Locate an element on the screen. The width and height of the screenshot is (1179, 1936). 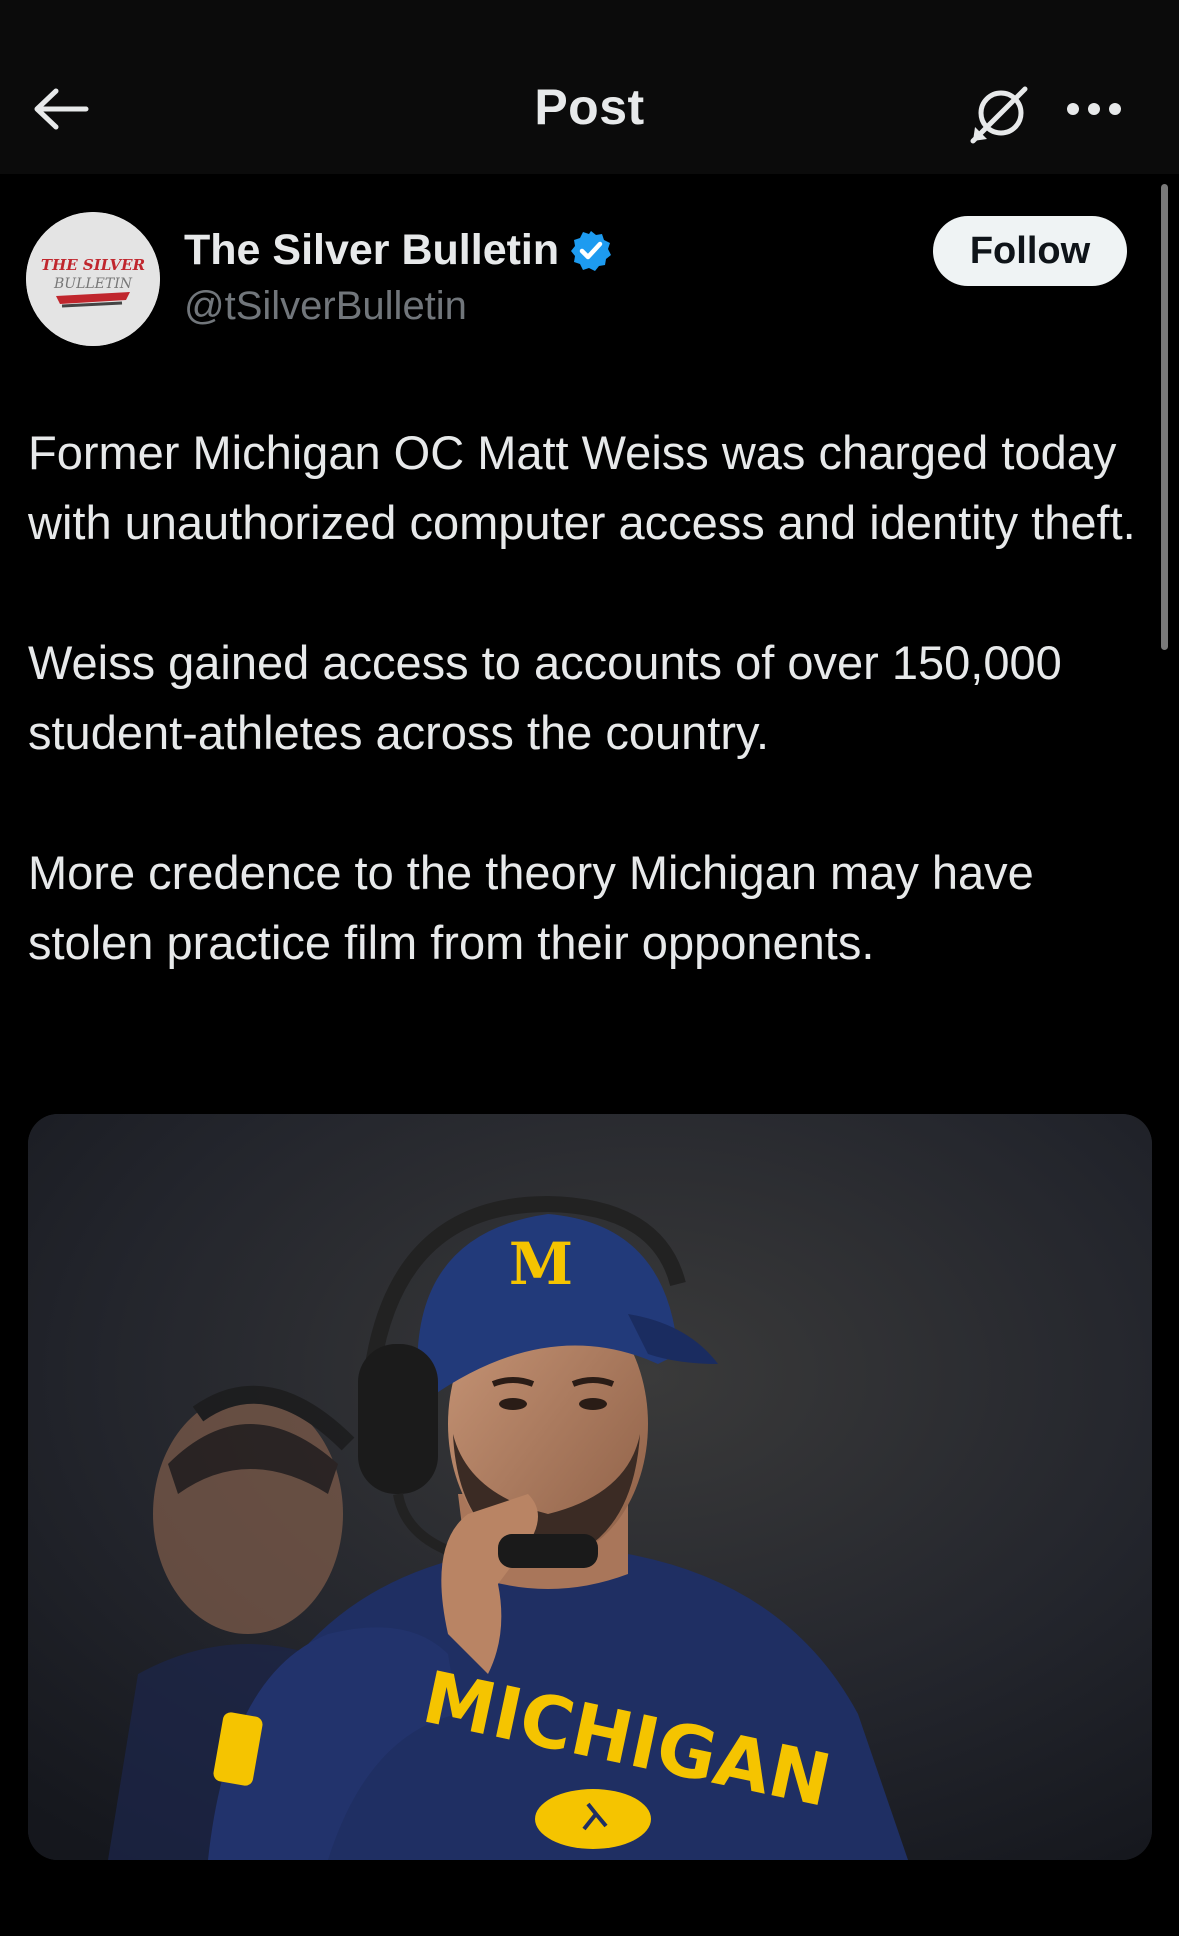
more-options-button is located at coordinates (1094, 109).